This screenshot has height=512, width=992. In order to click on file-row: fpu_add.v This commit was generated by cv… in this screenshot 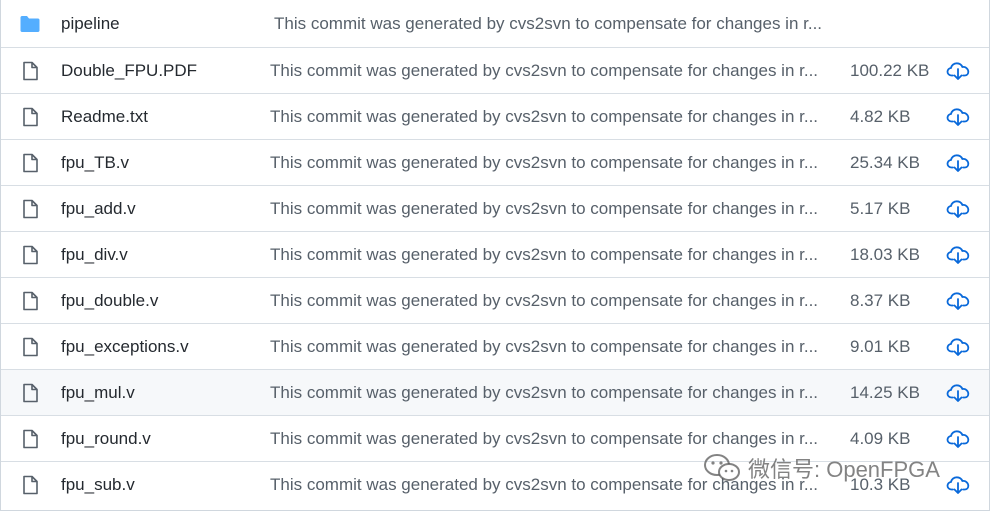, I will do `click(495, 208)`.